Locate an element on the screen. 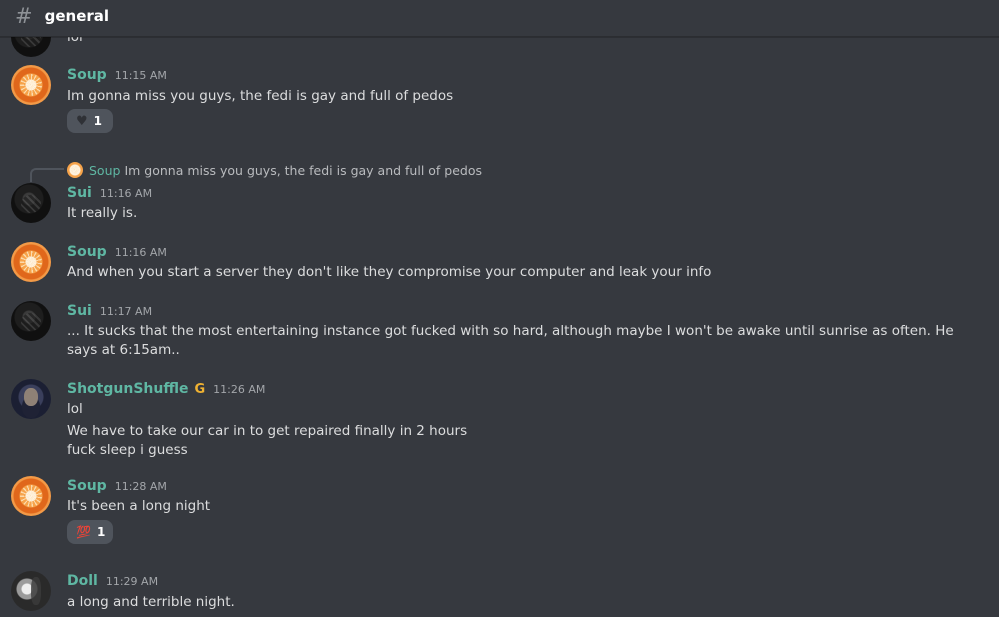  channel-header: # general is located at coordinates (499, 18).